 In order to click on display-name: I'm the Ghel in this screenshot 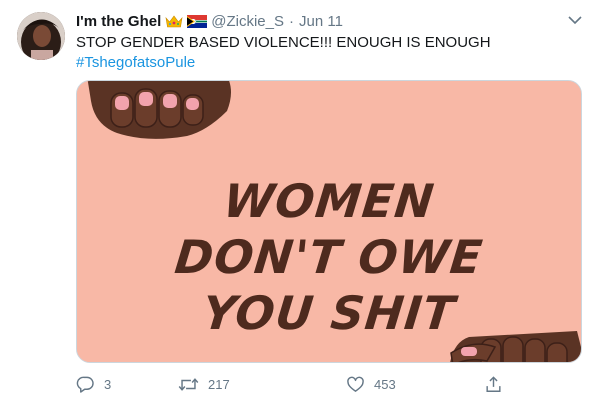, I will do `click(118, 21)`.